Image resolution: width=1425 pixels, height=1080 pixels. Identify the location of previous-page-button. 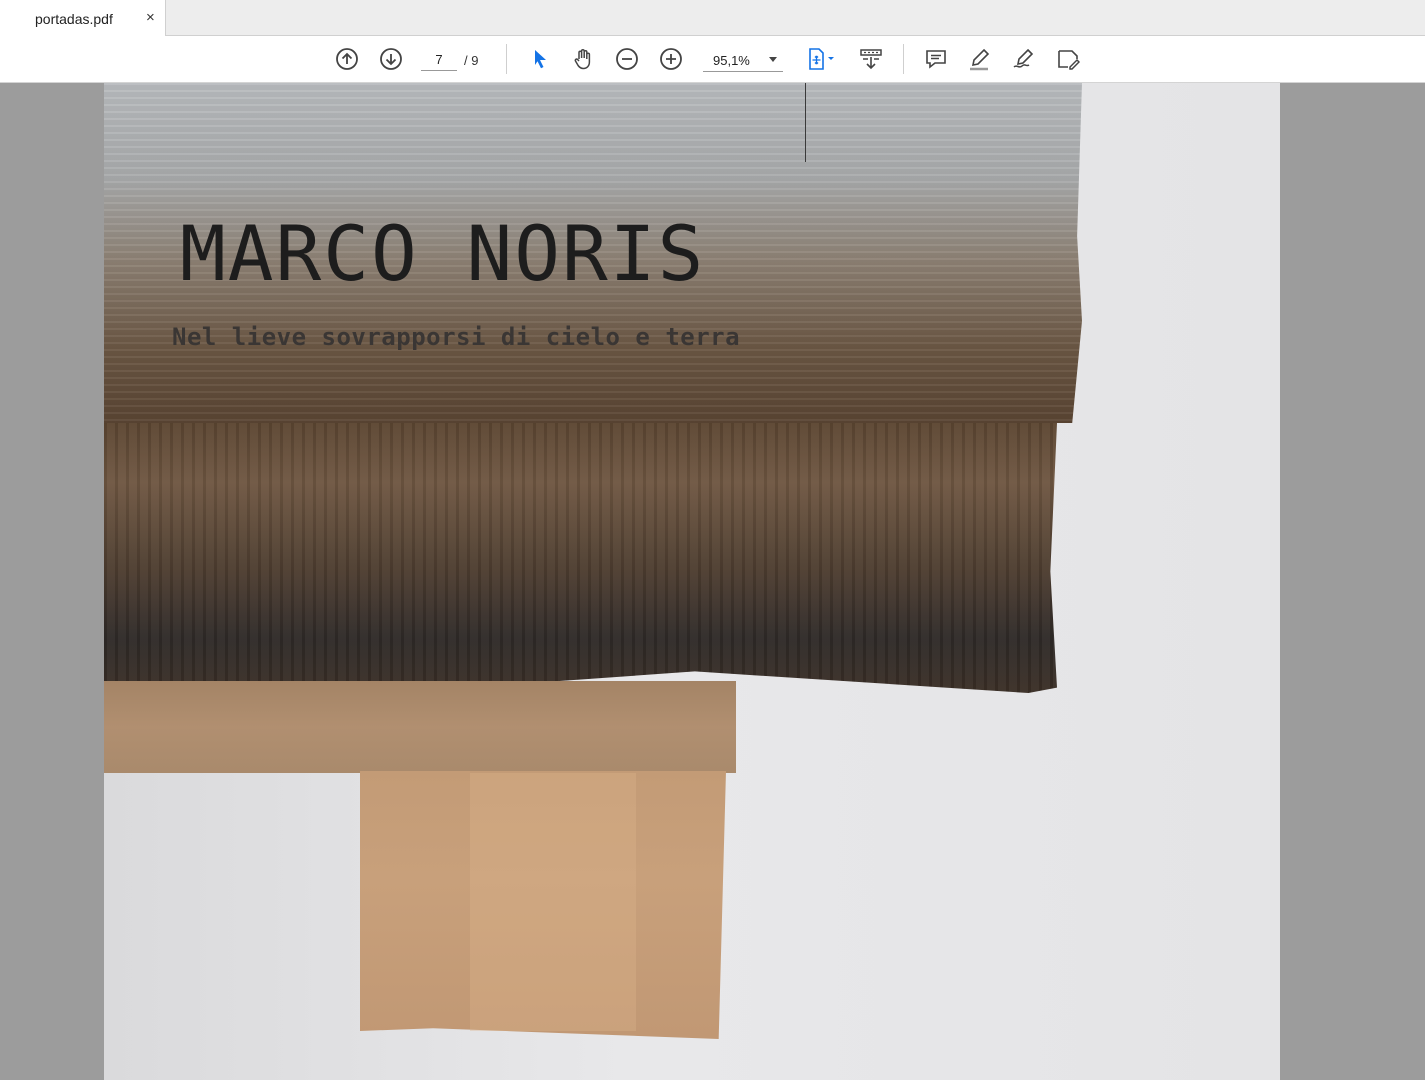
(347, 59).